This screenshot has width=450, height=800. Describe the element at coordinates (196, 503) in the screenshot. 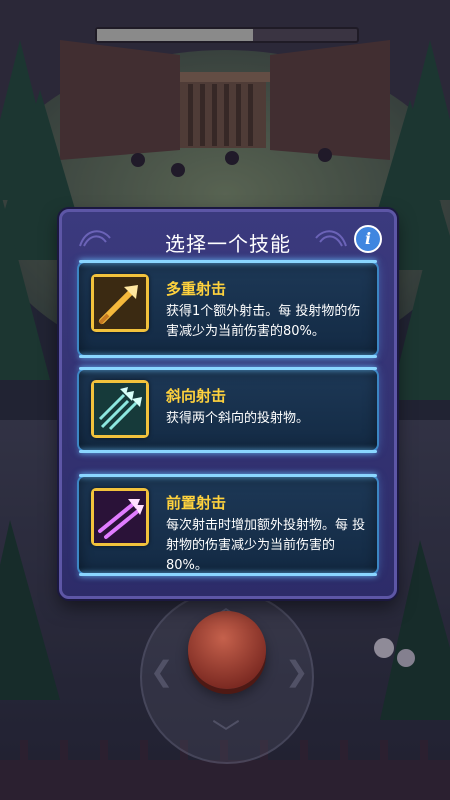

I see `skill-name: 前置射击` at that location.